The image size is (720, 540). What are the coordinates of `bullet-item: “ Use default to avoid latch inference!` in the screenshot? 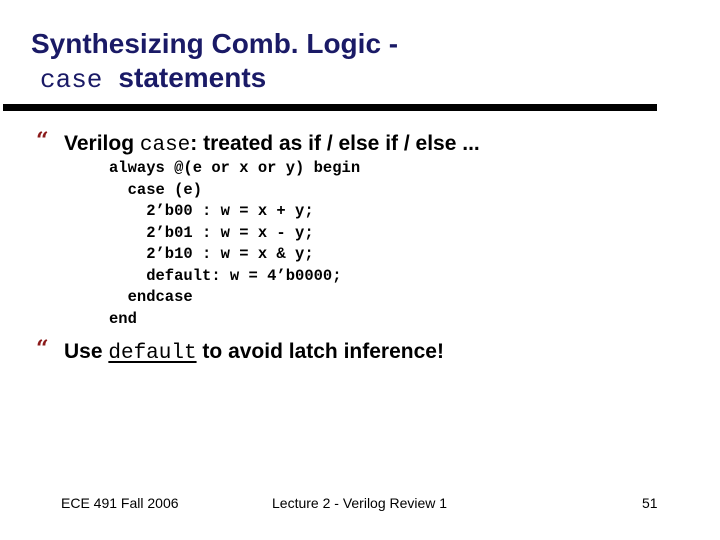 It's located at (240, 350).